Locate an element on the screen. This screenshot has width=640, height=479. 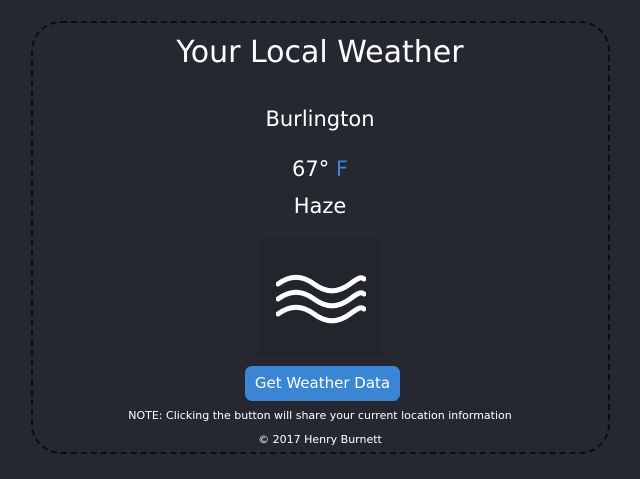
temperature-unit-toggle: F is located at coordinates (342, 169).